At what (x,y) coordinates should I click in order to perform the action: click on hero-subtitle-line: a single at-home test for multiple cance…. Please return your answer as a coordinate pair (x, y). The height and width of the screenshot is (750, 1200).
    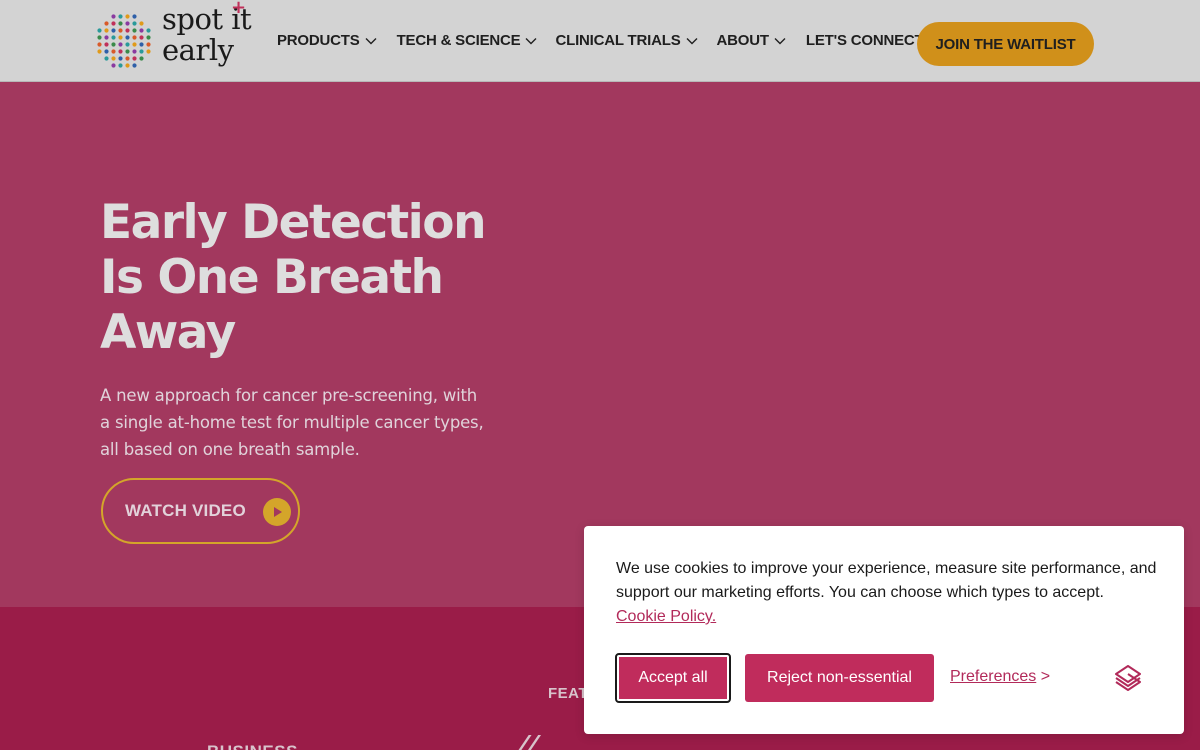
    Looking at the image, I should click on (292, 422).